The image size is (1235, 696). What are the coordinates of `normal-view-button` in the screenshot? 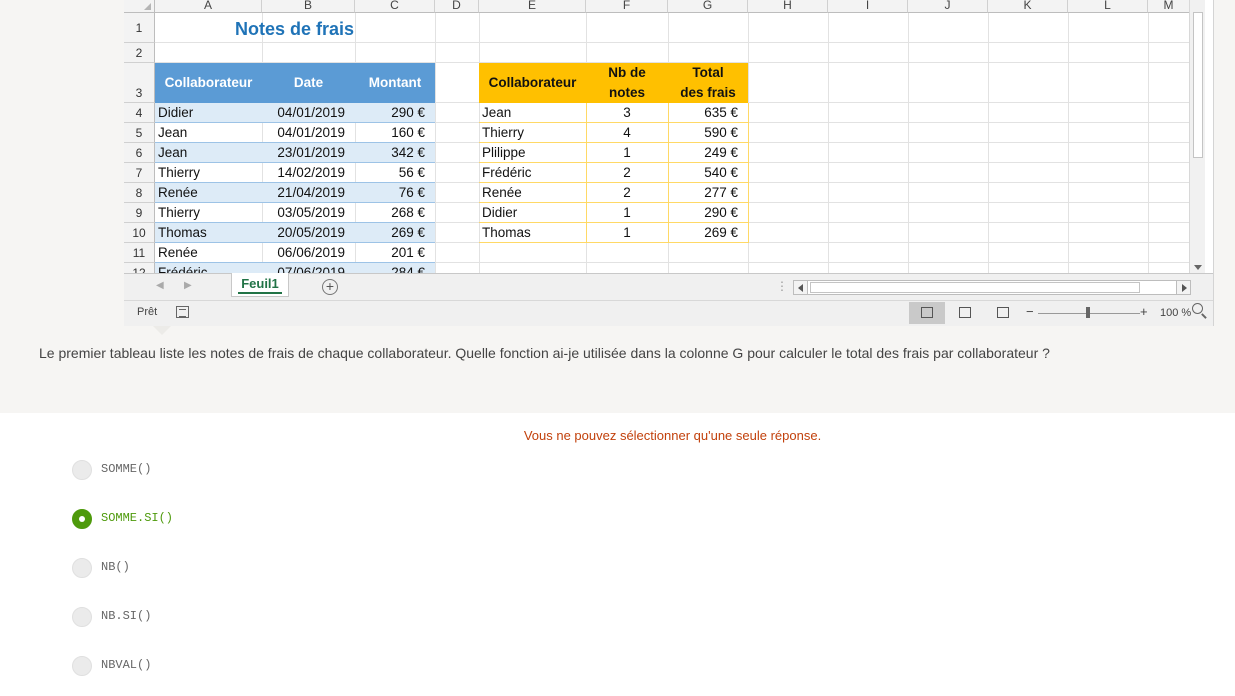 It's located at (927, 313).